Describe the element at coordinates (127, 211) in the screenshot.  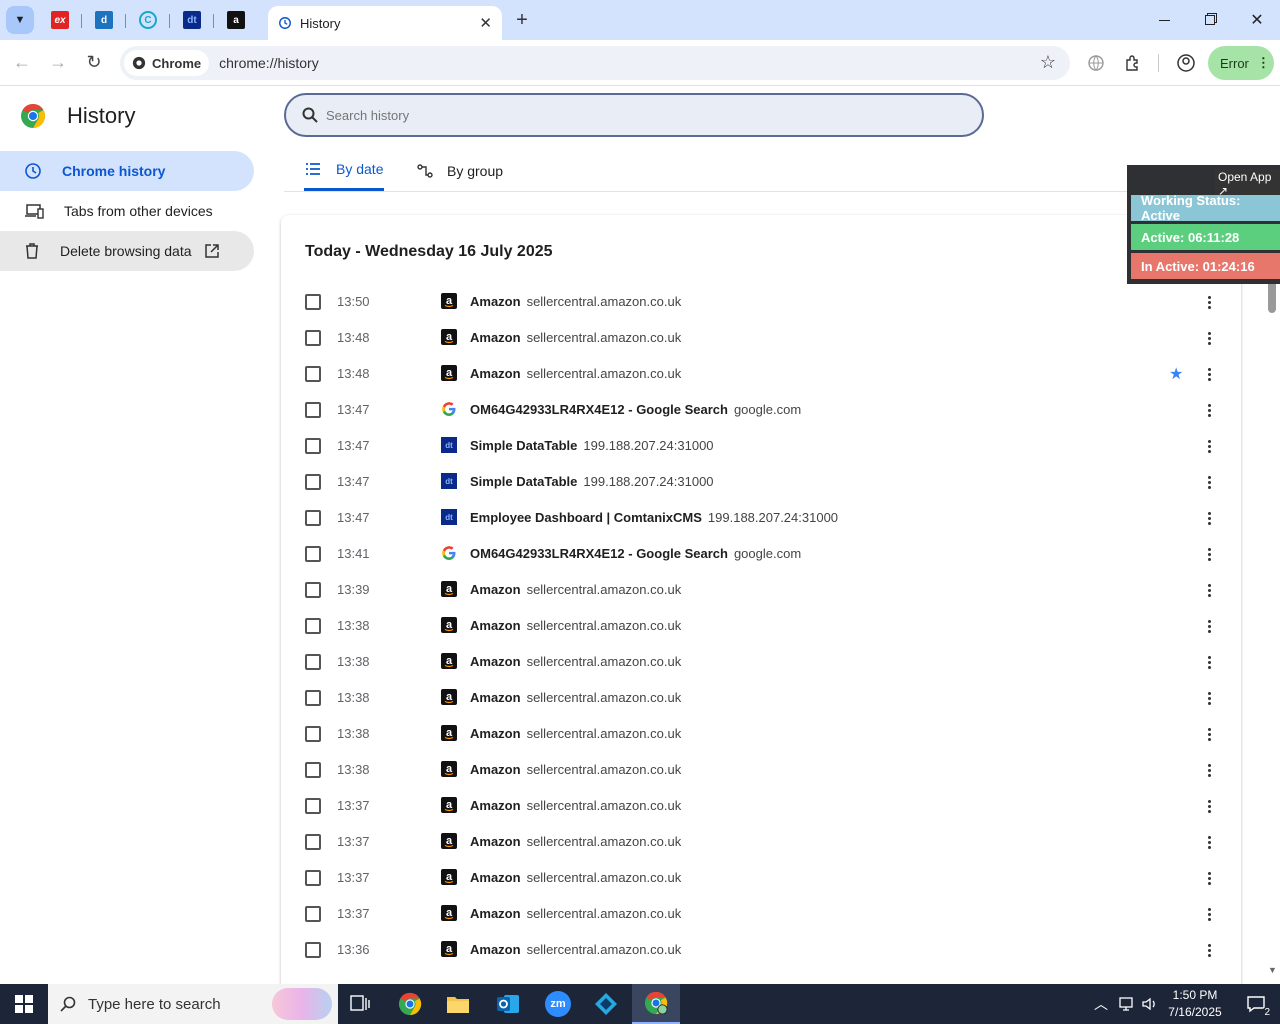
I see `sidebar-item-other-devices: Tabs from other devices` at that location.